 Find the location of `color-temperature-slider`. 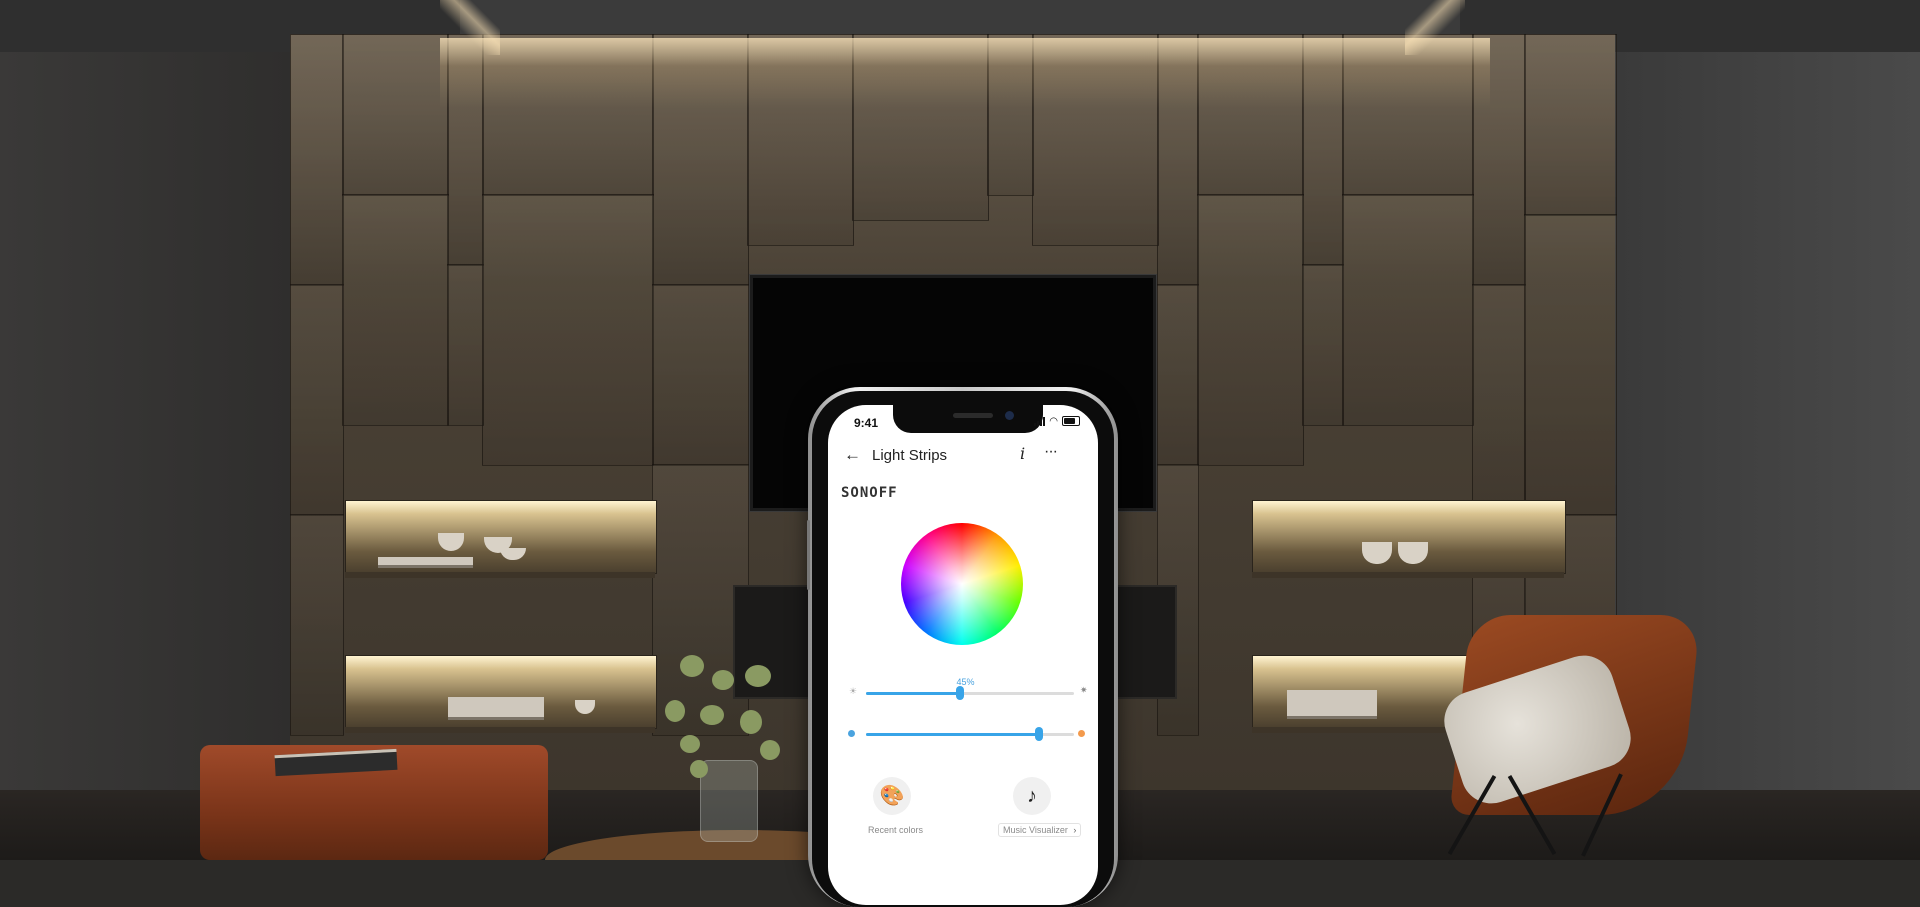

color-temperature-slider is located at coordinates (970, 734).